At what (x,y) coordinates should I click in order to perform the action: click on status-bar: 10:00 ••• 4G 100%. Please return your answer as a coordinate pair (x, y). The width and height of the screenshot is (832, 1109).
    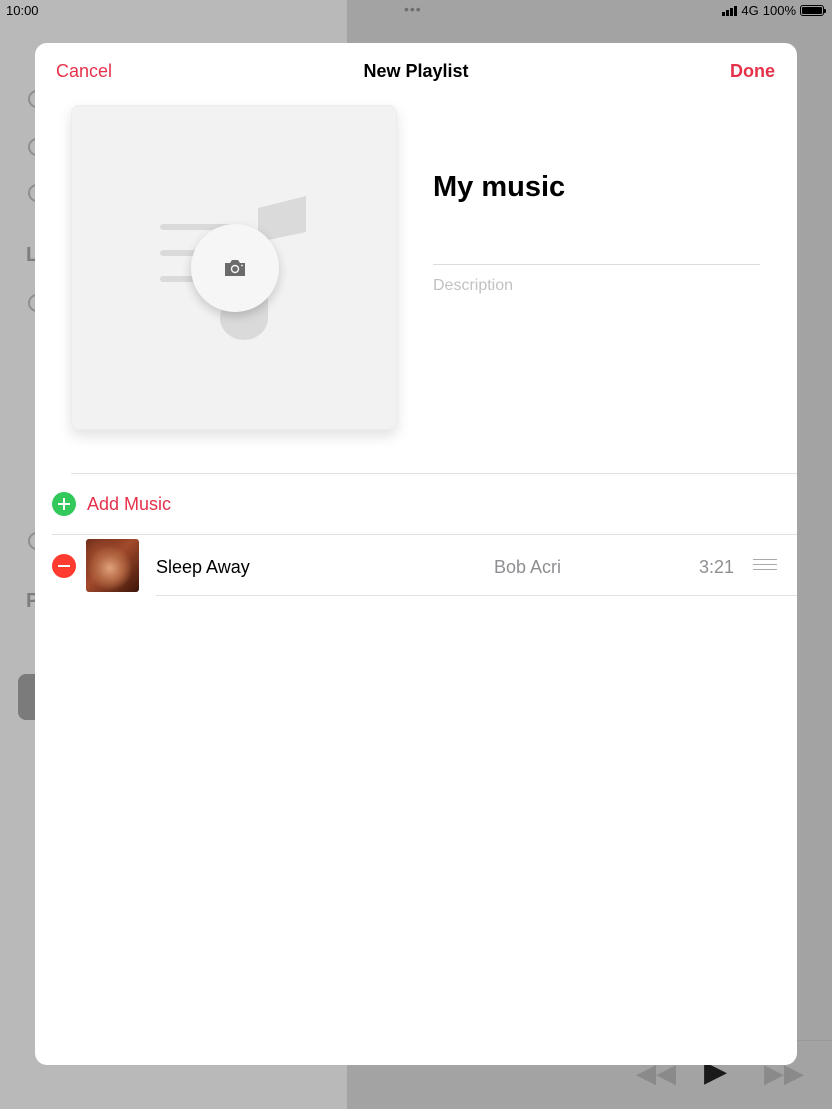
    Looking at the image, I should click on (416, 11).